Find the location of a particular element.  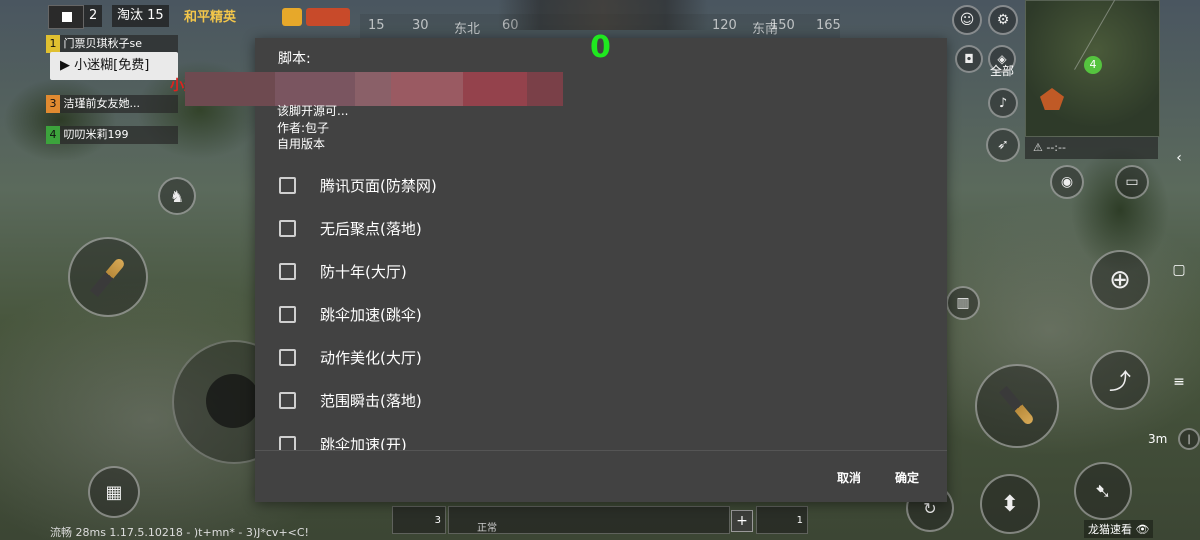

extinguisher-icon: ◘ is located at coordinates (969, 59).